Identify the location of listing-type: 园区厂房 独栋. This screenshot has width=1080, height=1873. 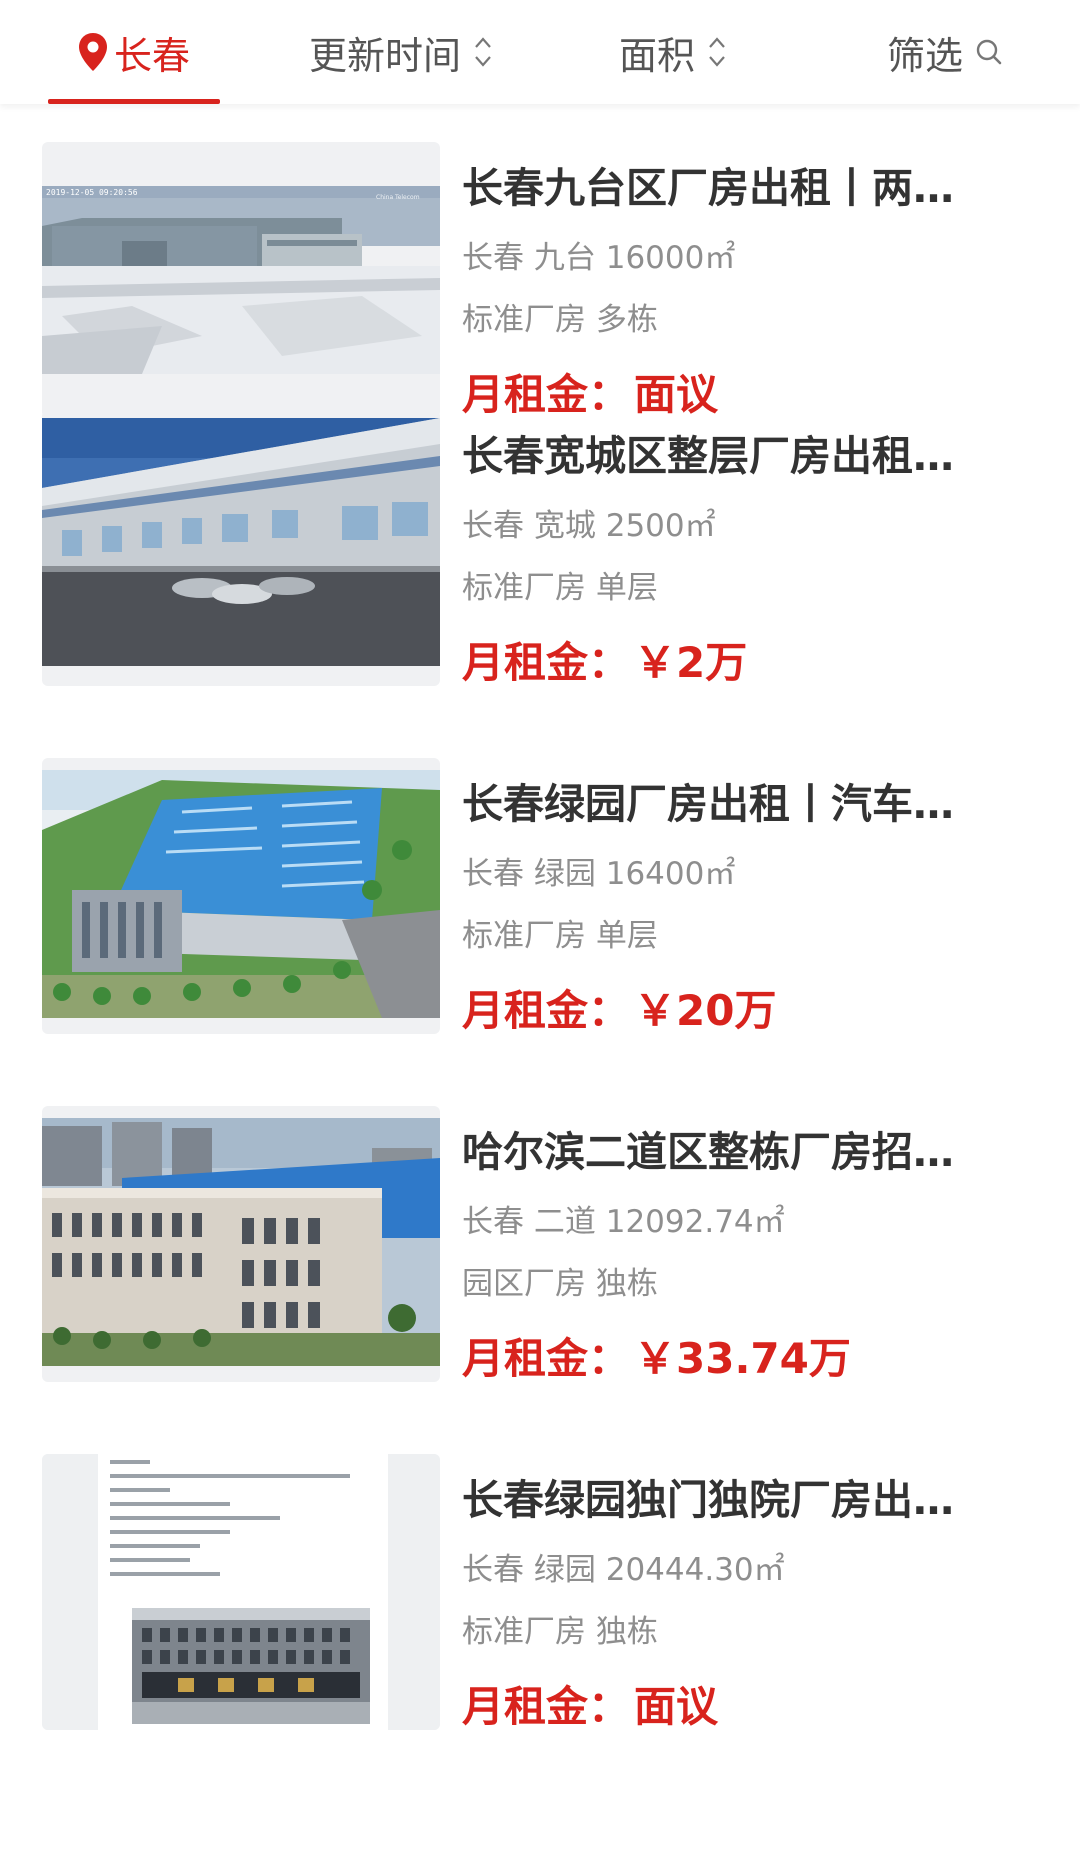
(560, 1284).